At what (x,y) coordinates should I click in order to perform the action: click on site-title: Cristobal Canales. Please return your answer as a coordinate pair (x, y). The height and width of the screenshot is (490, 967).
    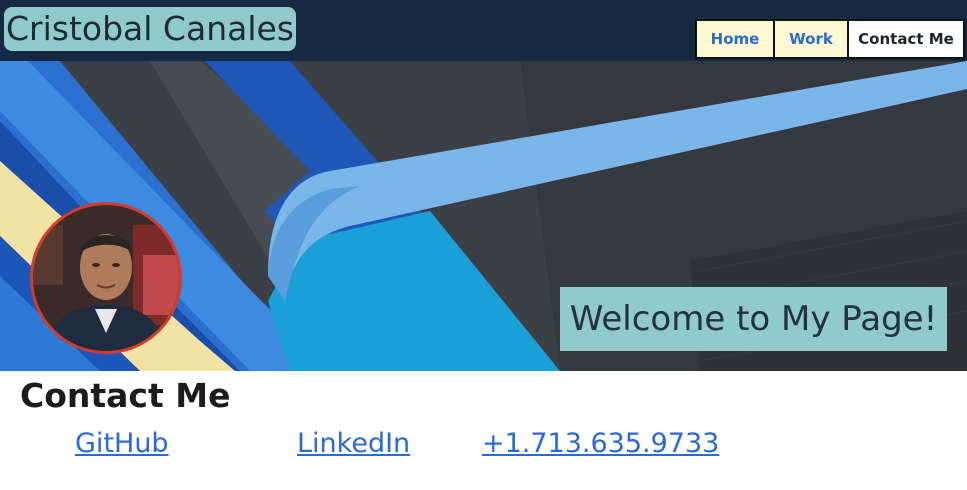
    Looking at the image, I should click on (150, 29).